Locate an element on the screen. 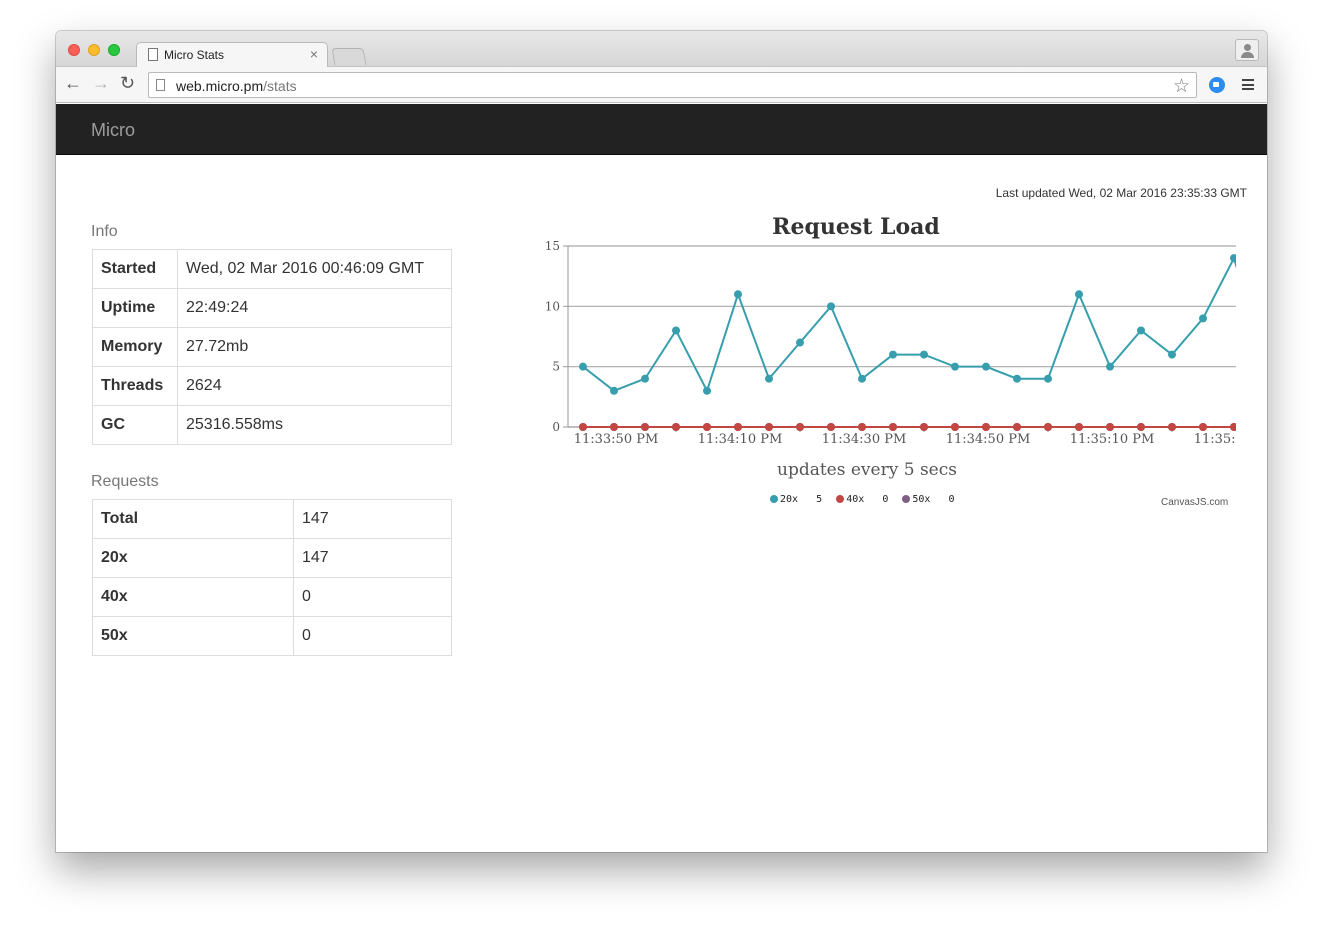 This screenshot has width=1323, height=932. tab-title: Micro Stats is located at coordinates (194, 55).